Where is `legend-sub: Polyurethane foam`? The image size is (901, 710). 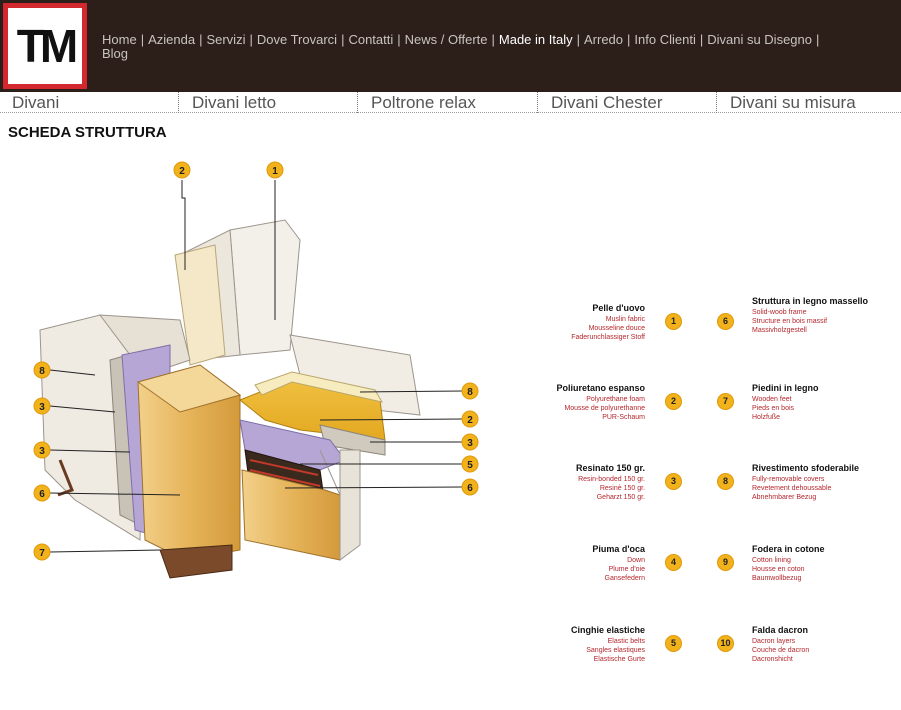 legend-sub: Polyurethane foam is located at coordinates (615, 399).